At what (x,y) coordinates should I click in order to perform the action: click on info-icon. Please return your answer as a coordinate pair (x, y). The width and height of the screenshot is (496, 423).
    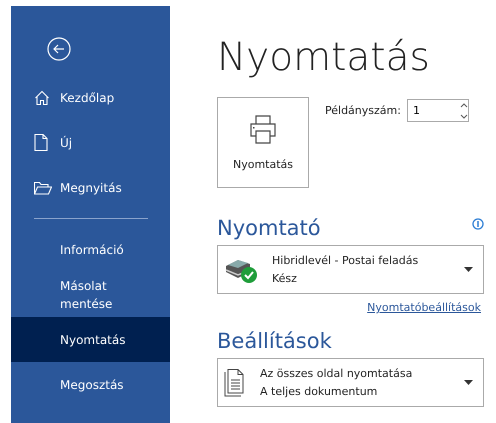
    Looking at the image, I should click on (478, 224).